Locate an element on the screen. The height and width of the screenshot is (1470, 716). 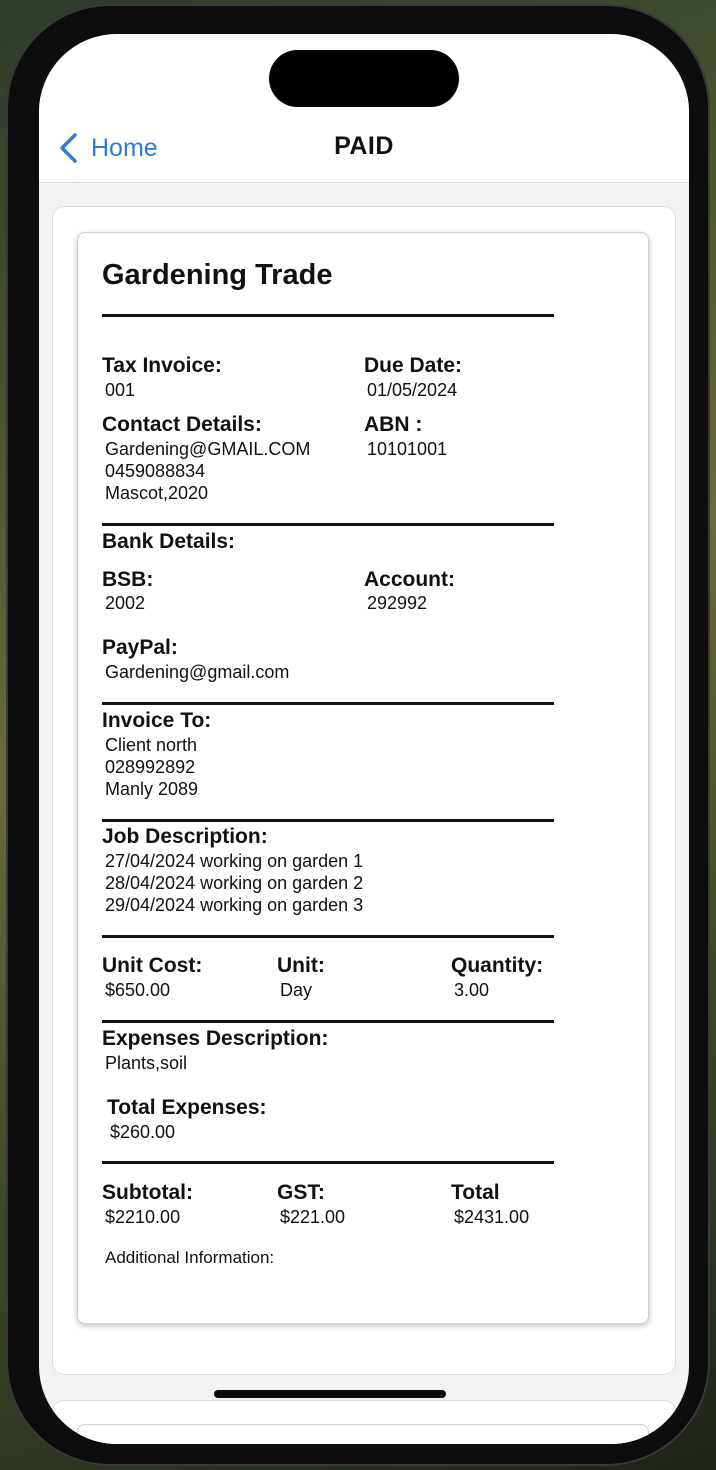
total-label: Total is located at coordinates (475, 1192).